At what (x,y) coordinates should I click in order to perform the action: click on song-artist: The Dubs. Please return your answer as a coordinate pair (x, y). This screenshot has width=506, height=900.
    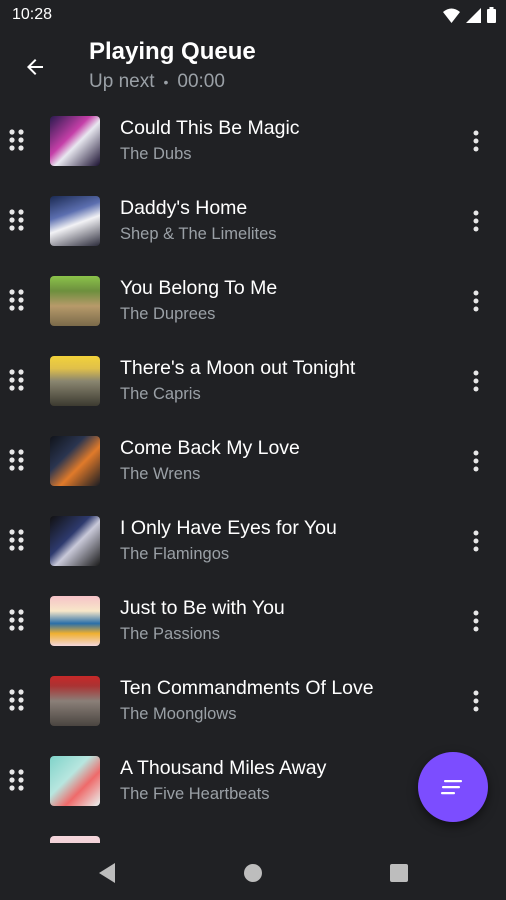
    Looking at the image, I should click on (156, 154).